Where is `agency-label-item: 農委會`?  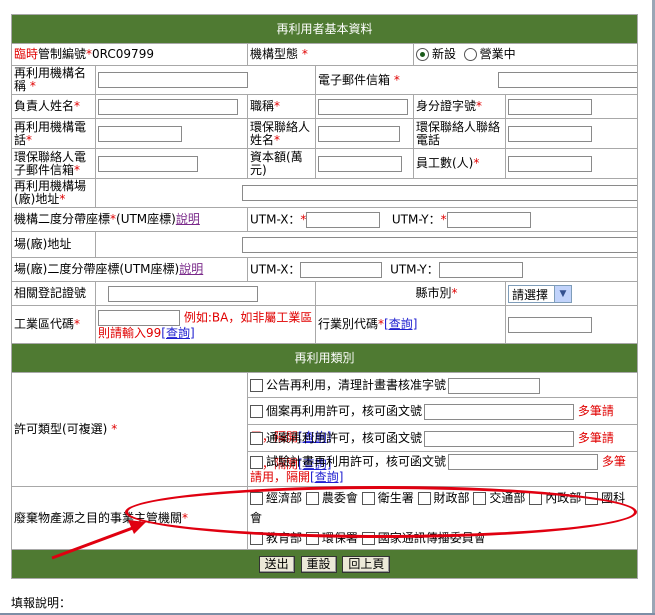
agency-label-item: 農委會 is located at coordinates (339, 498).